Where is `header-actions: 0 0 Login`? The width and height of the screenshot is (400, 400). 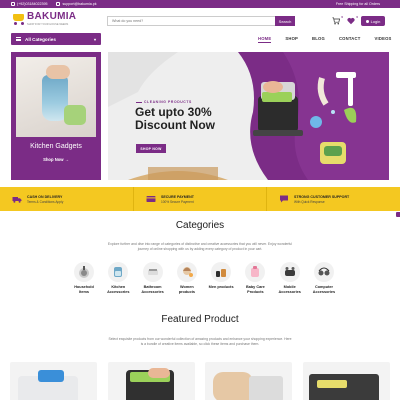
header-actions: 0 0 Login is located at coordinates (358, 20).